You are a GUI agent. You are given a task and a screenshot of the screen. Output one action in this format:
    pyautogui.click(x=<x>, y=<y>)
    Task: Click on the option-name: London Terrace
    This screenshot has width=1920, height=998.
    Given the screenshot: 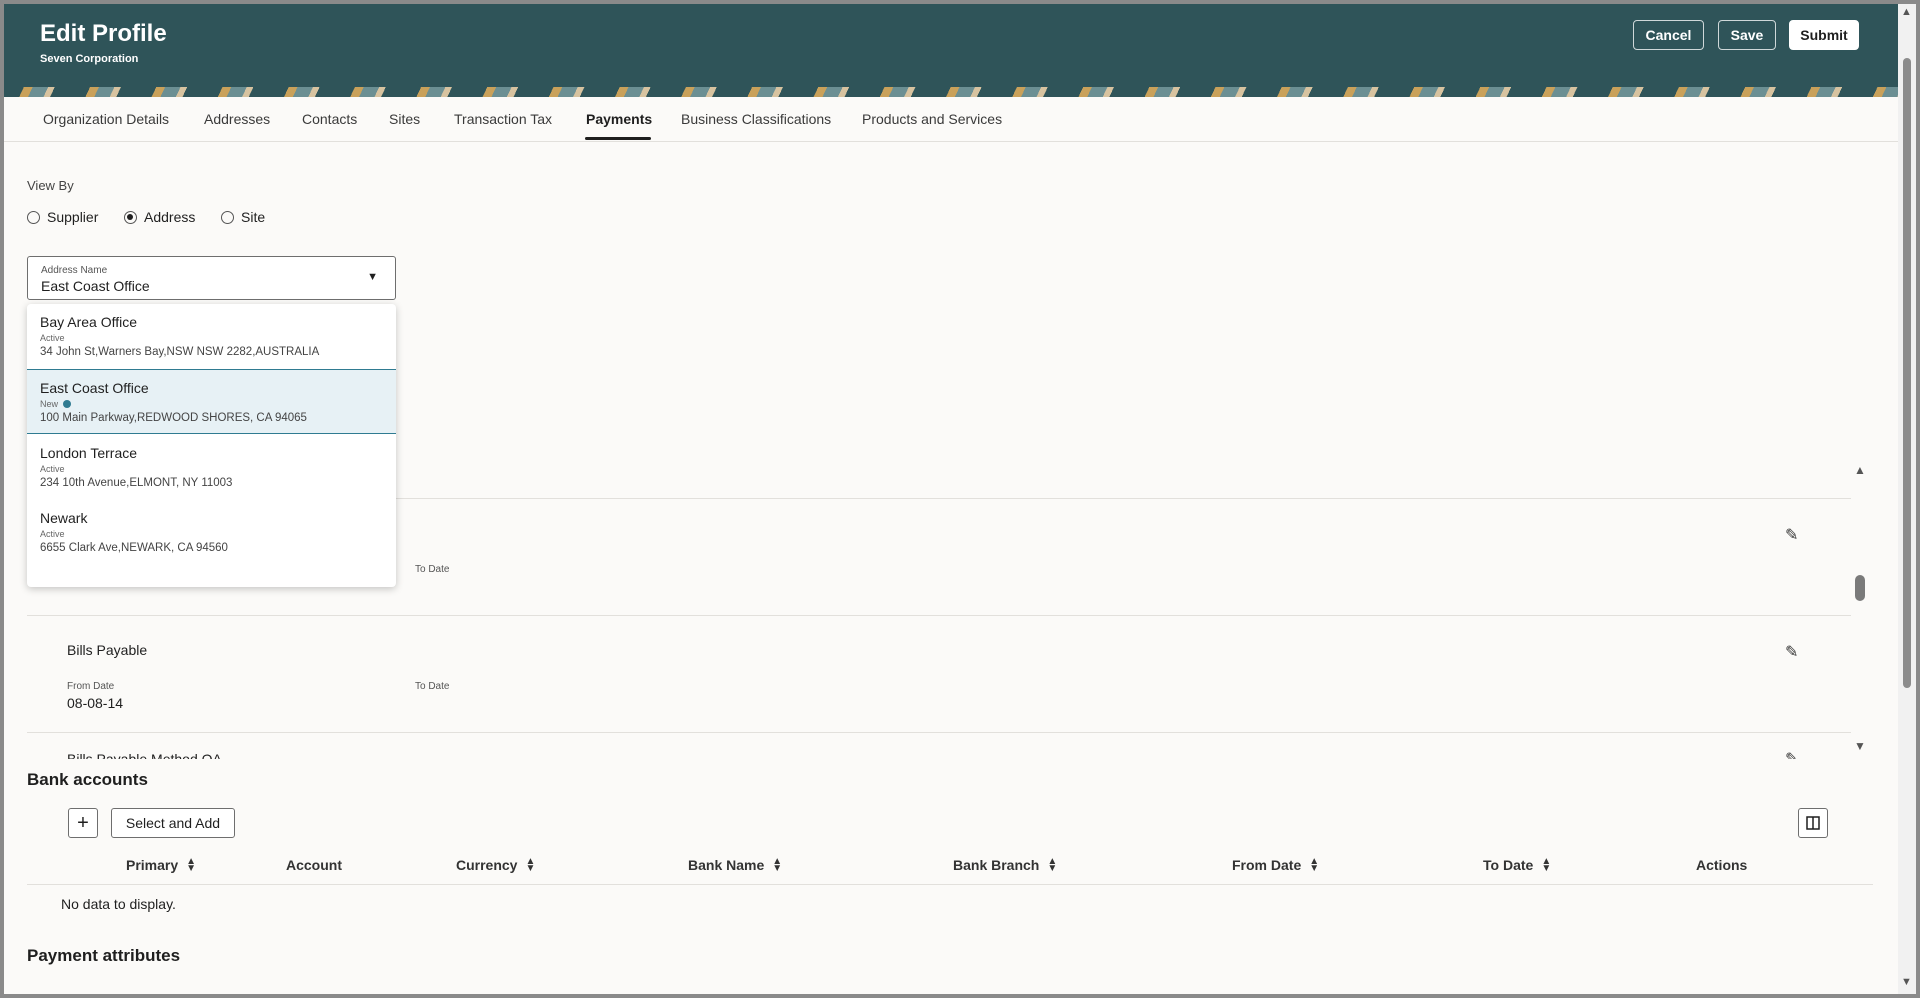 What is the action you would take?
    pyautogui.click(x=89, y=453)
    